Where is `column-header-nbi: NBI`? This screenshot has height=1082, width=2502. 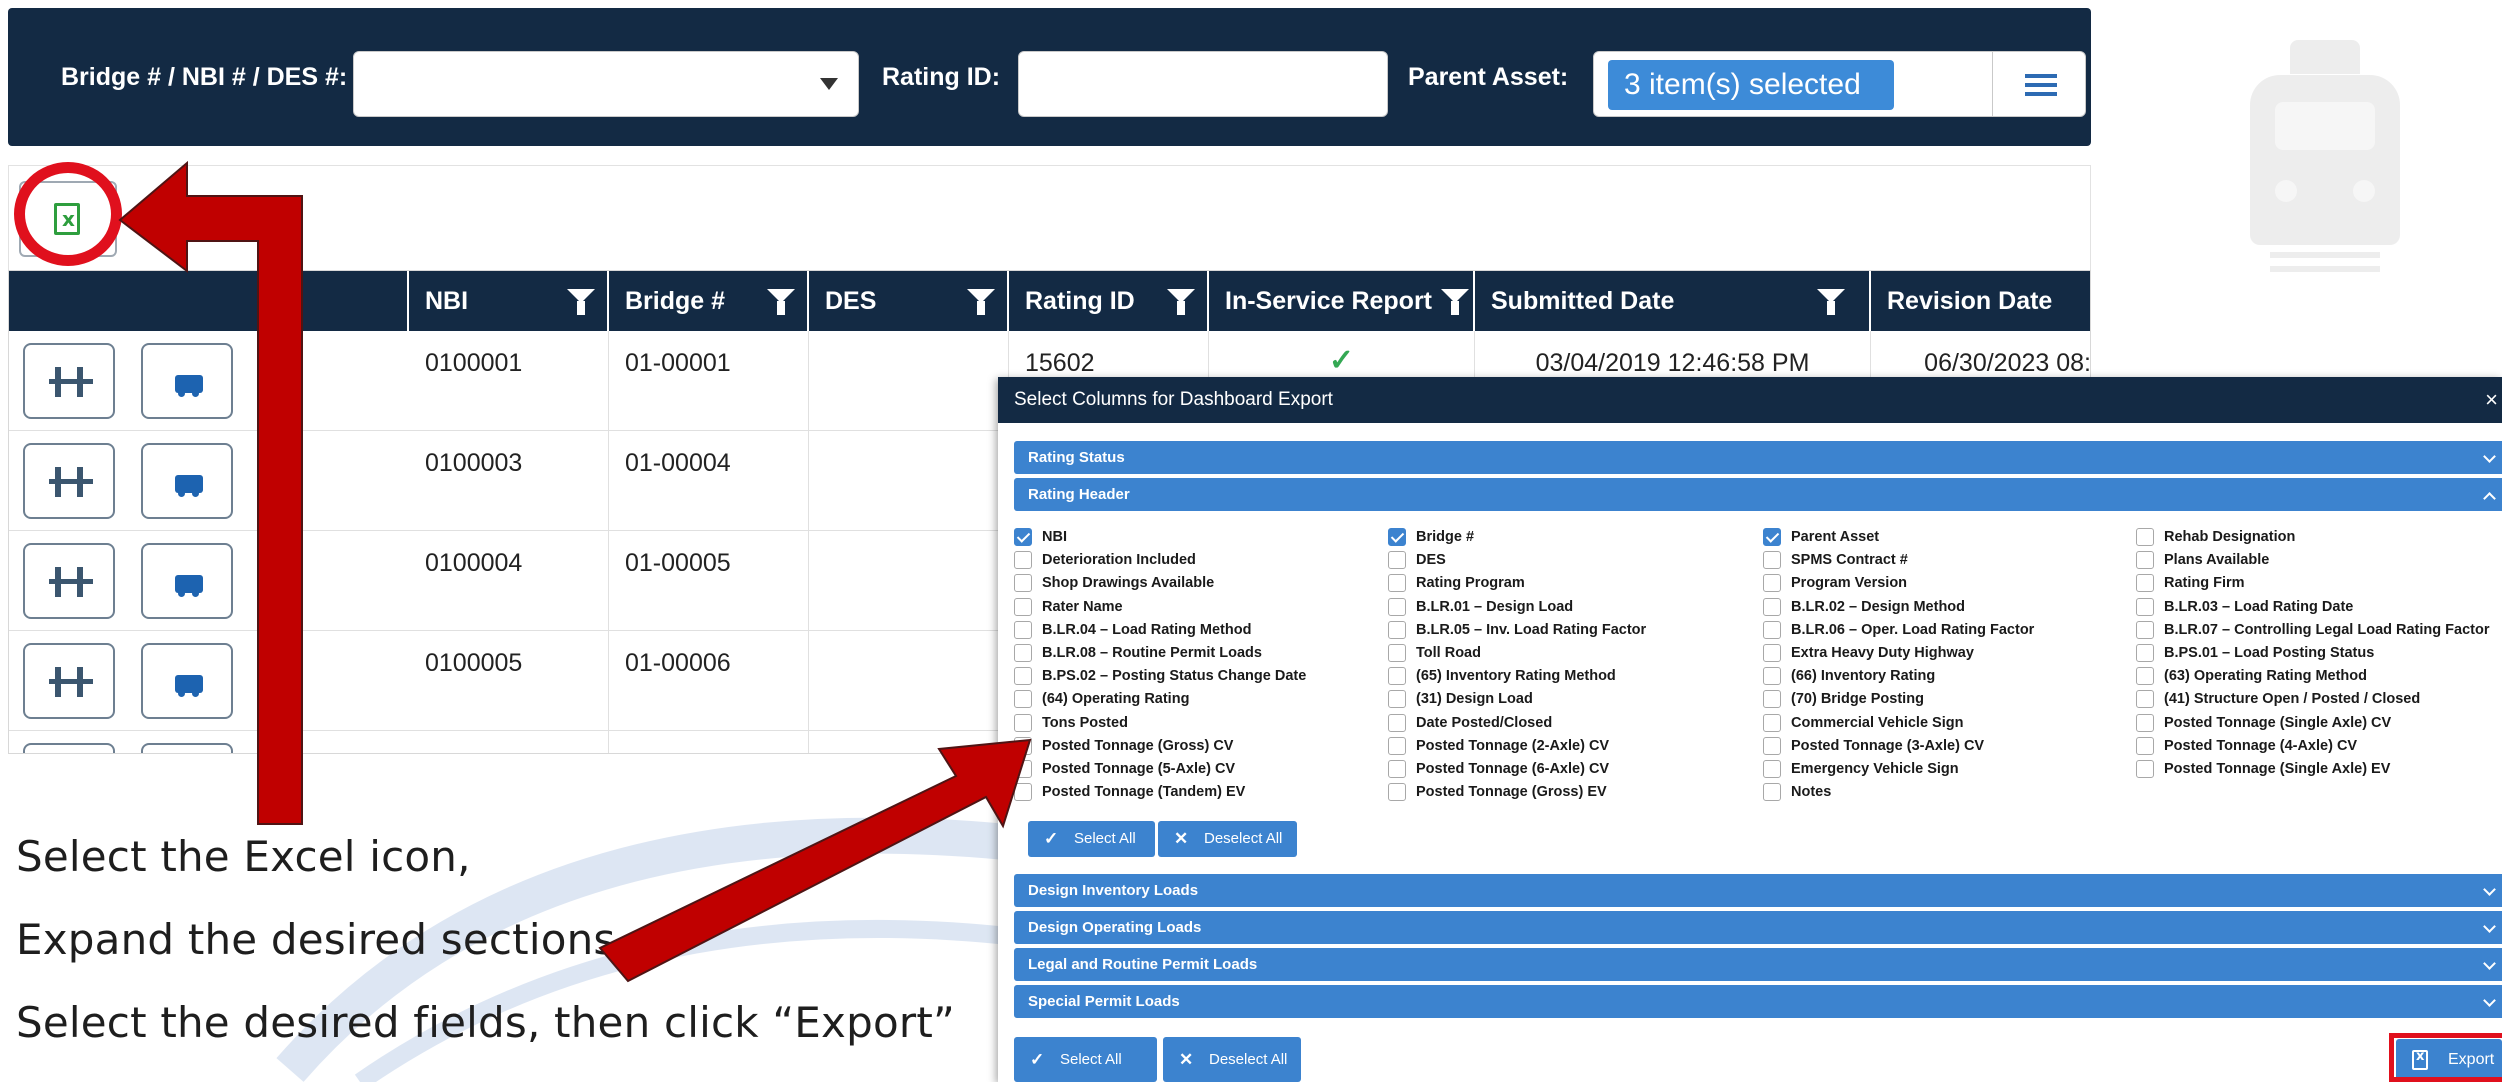
column-header-nbi: NBI is located at coordinates (509, 301).